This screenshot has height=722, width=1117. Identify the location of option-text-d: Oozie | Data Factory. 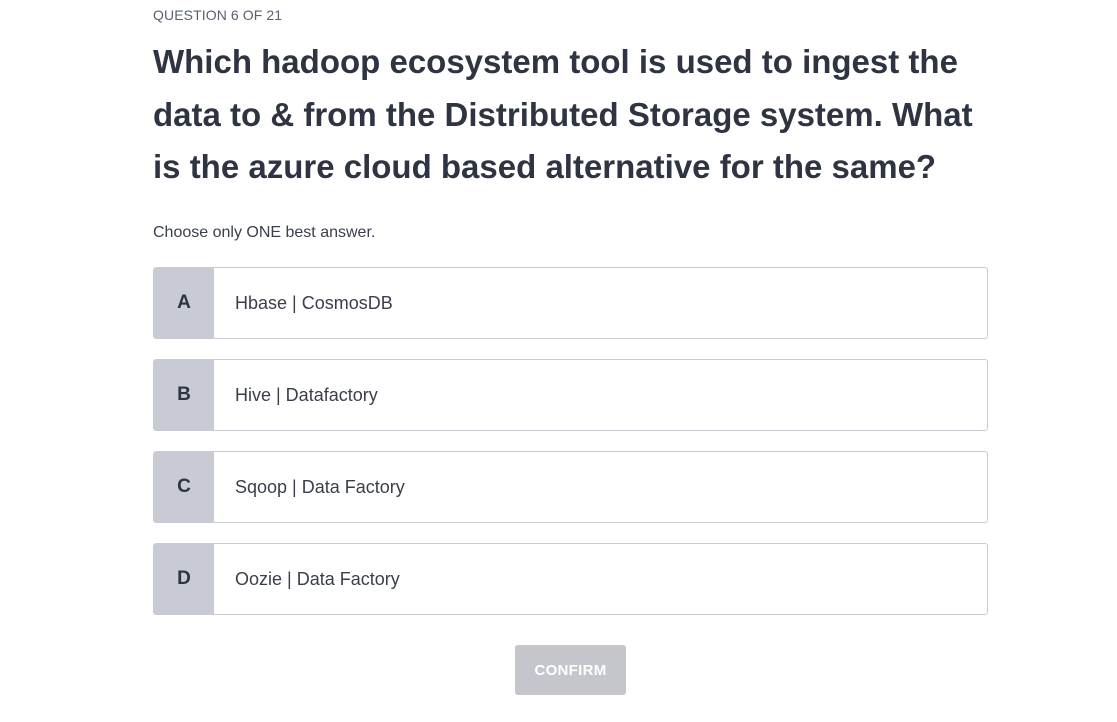
(317, 578).